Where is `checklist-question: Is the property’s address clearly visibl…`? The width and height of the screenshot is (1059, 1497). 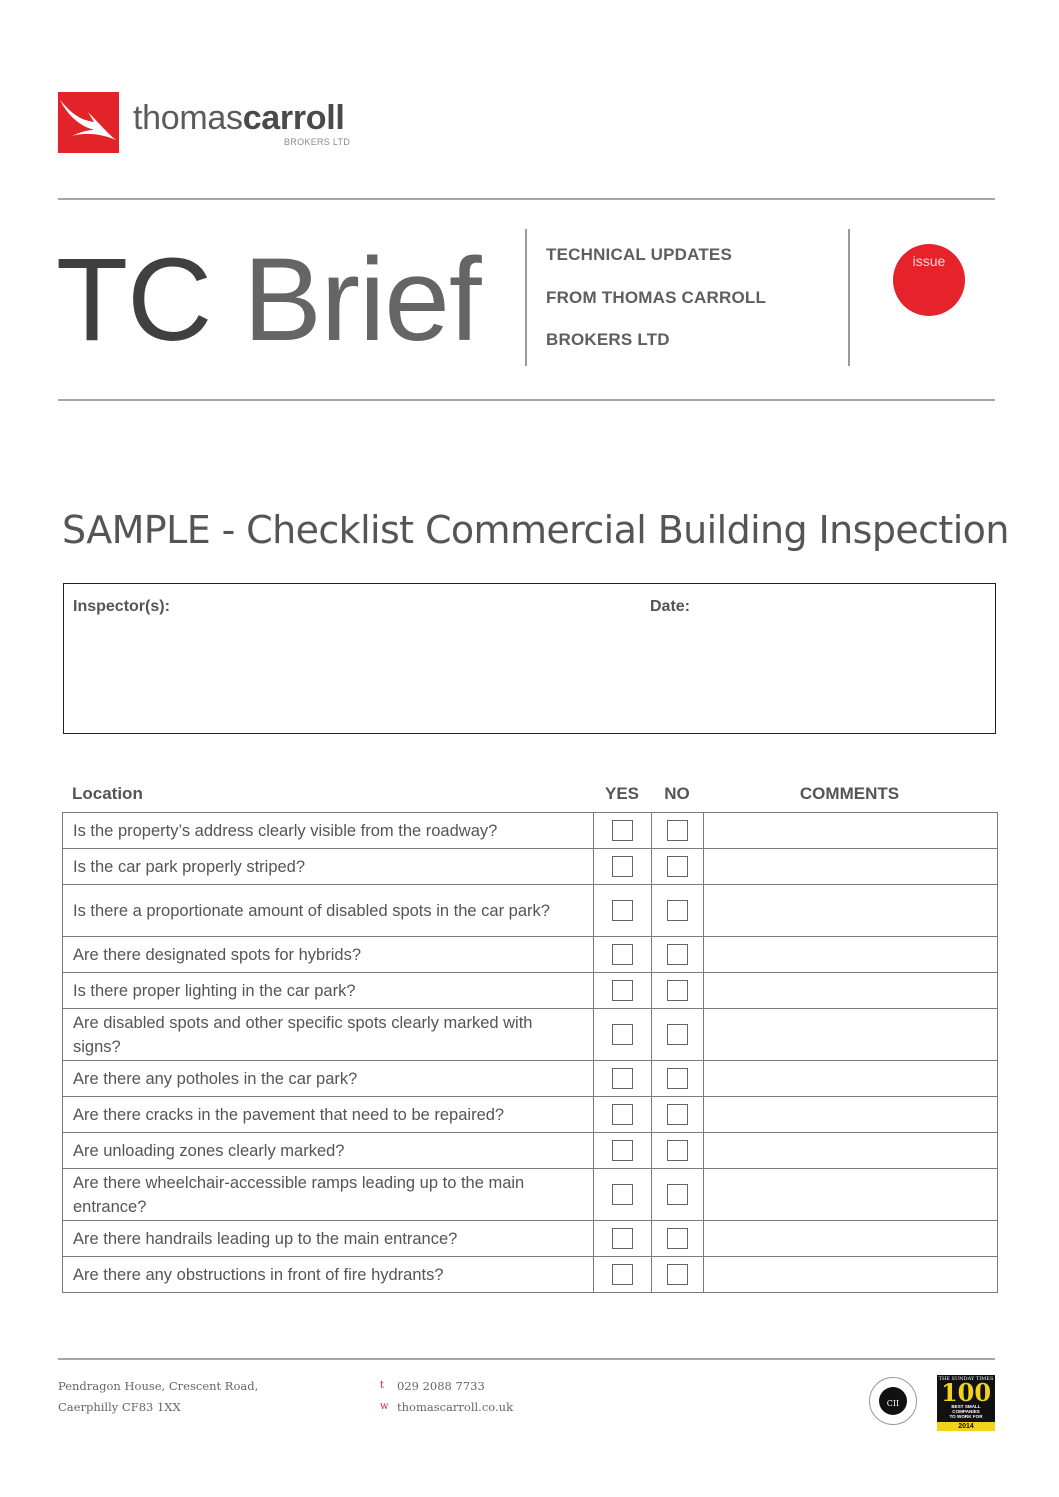
checklist-question: Is the property’s address clearly visibl… is located at coordinates (328, 830).